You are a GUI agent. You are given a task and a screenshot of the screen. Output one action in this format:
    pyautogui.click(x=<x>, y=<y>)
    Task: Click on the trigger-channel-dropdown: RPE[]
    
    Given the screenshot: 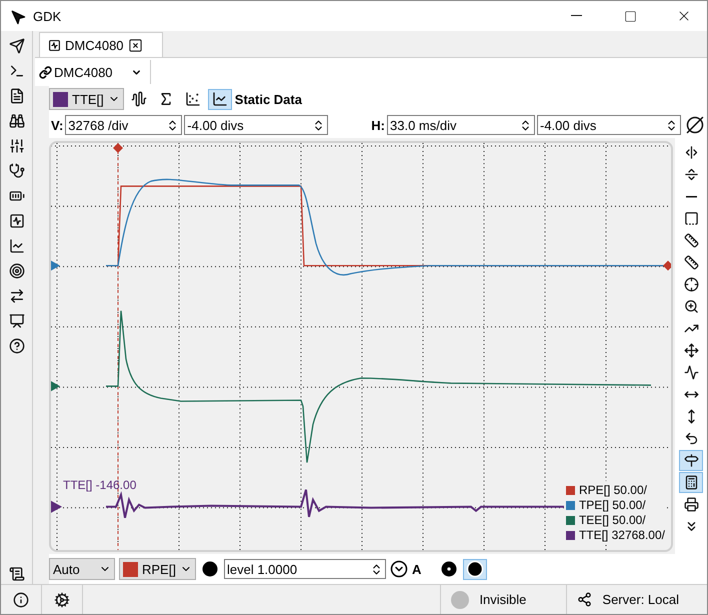 What is the action you would take?
    pyautogui.click(x=157, y=569)
    